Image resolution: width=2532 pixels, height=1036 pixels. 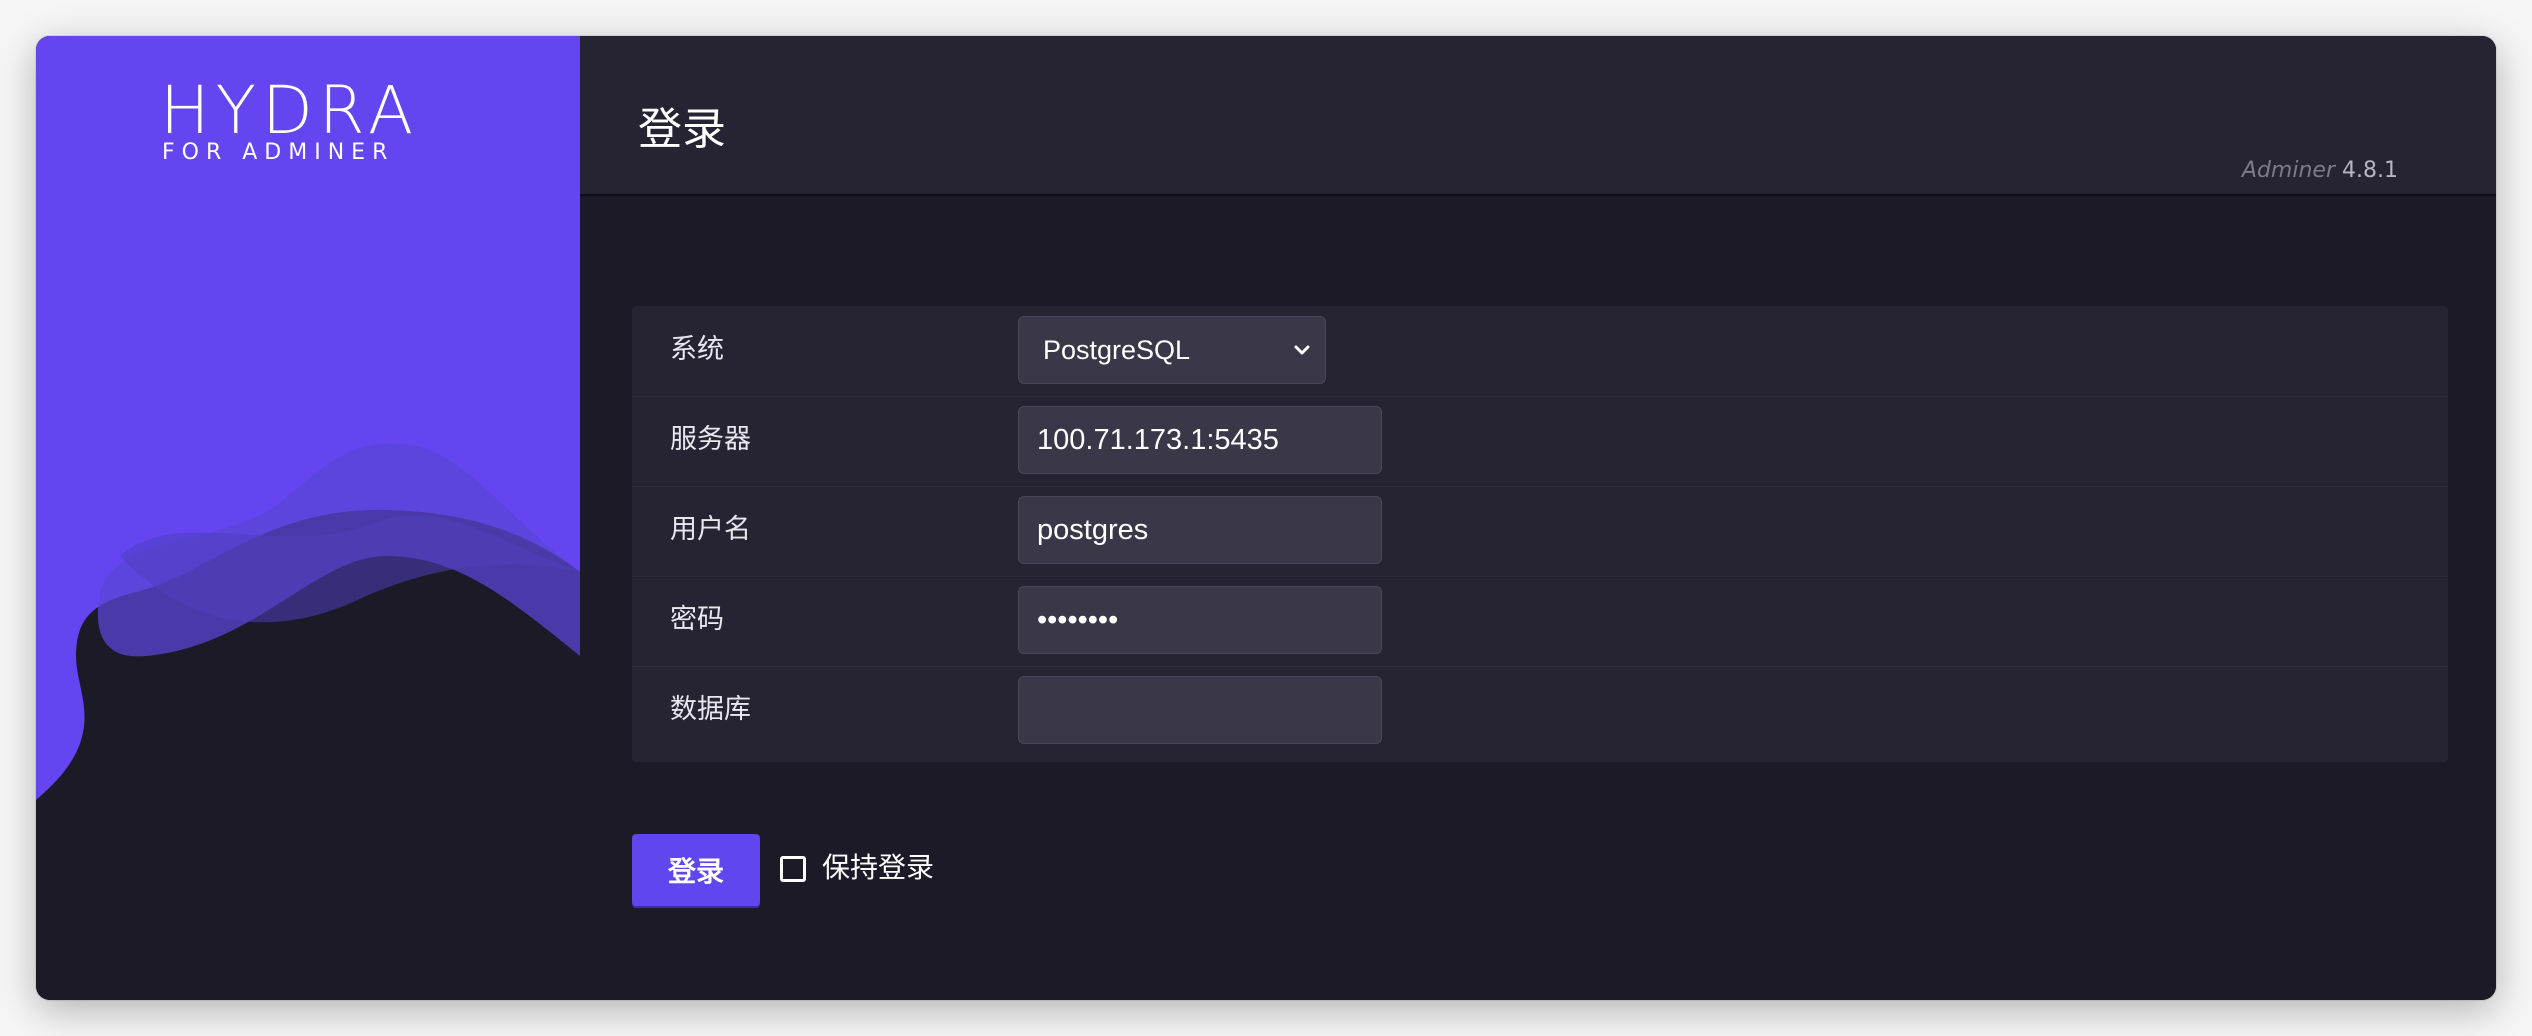 What do you see at coordinates (1538, 116) in the screenshot?
I see `page-header: 登录 Adminer 4.8.1` at bounding box center [1538, 116].